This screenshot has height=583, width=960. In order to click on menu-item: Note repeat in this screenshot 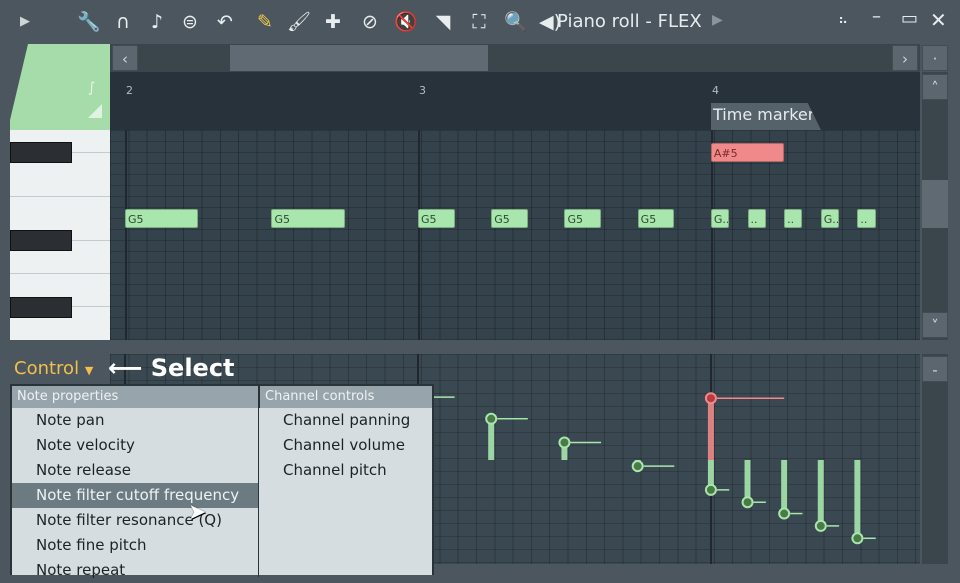, I will do `click(135, 570)`.